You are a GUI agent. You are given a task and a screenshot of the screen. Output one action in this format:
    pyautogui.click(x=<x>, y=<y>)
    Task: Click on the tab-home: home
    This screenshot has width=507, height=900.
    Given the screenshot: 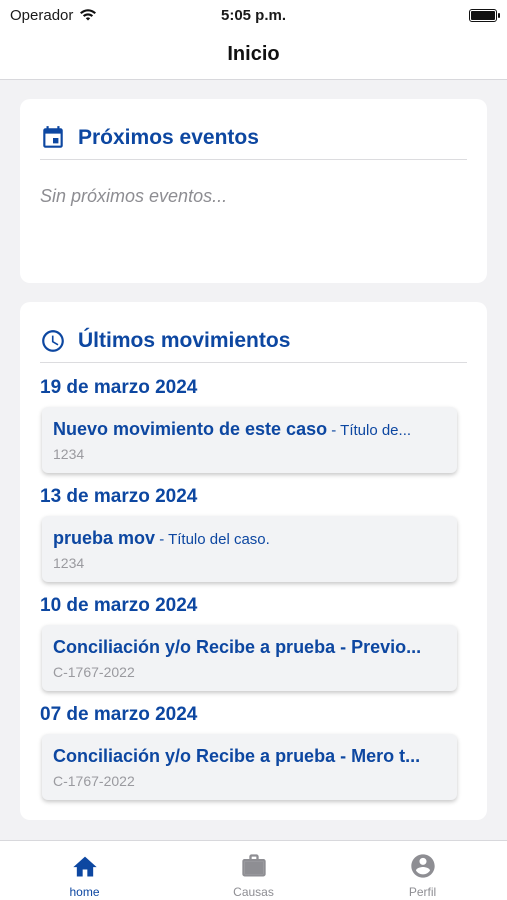 What is the action you would take?
    pyautogui.click(x=84, y=870)
    